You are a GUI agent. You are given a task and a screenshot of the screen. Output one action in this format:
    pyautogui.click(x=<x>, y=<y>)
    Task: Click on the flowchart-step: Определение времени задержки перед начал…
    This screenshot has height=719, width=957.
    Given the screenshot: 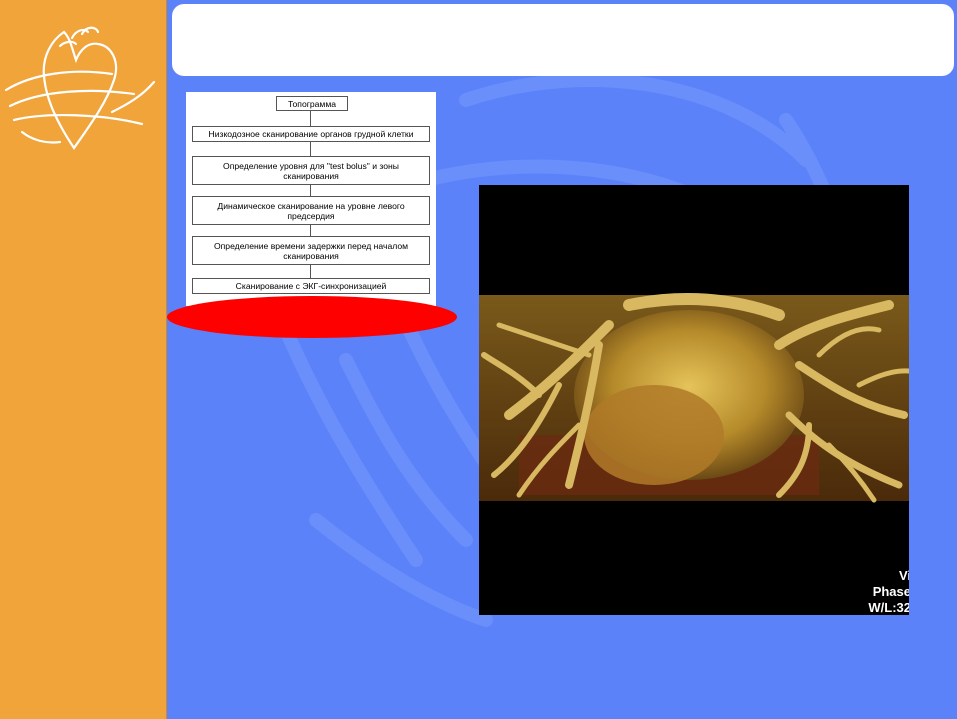 What is the action you would take?
    pyautogui.click(x=311, y=250)
    